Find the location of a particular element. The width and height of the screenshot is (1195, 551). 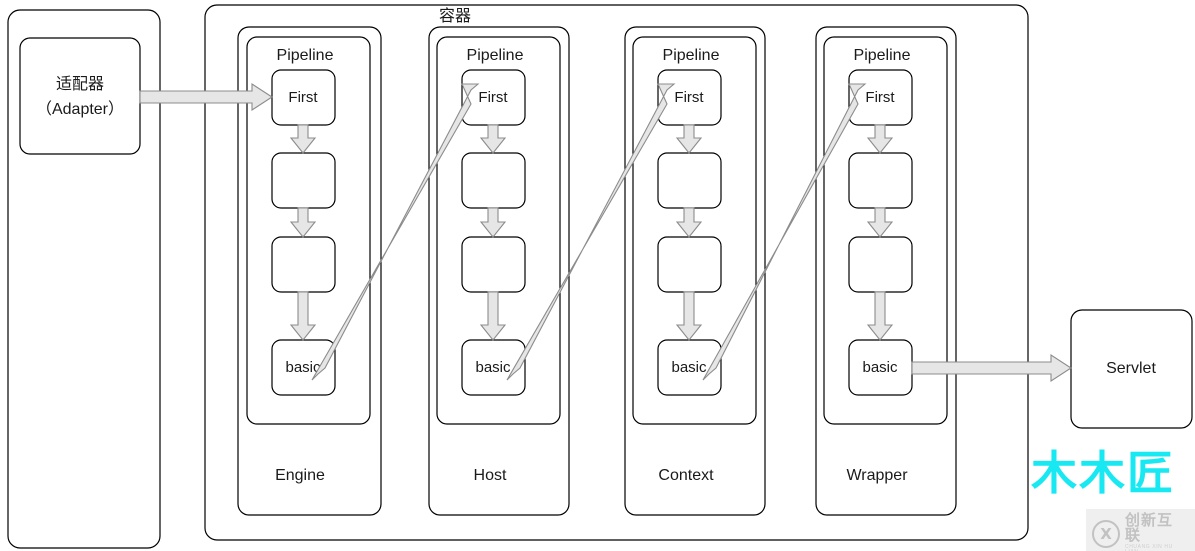

handwriting-watermark: 木木匠 is located at coordinates (1103, 473).